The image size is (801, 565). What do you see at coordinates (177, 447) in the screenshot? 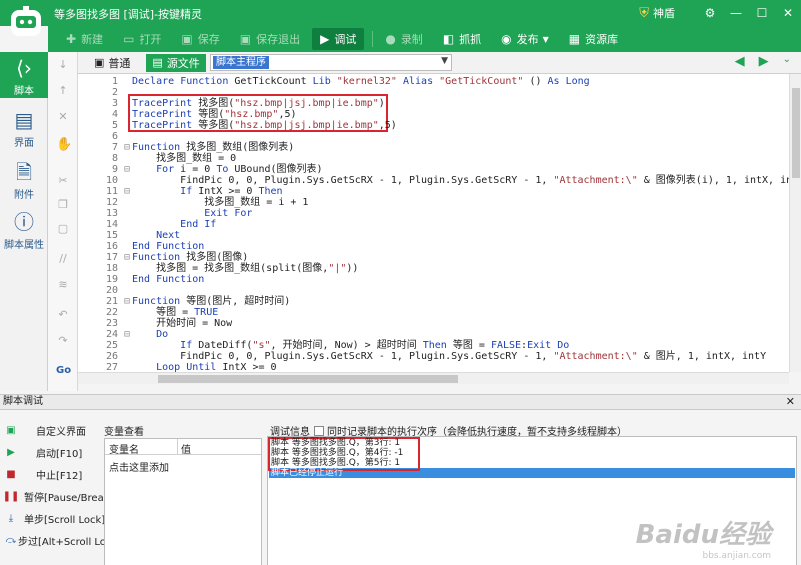
I see `column-divider` at bounding box center [177, 447].